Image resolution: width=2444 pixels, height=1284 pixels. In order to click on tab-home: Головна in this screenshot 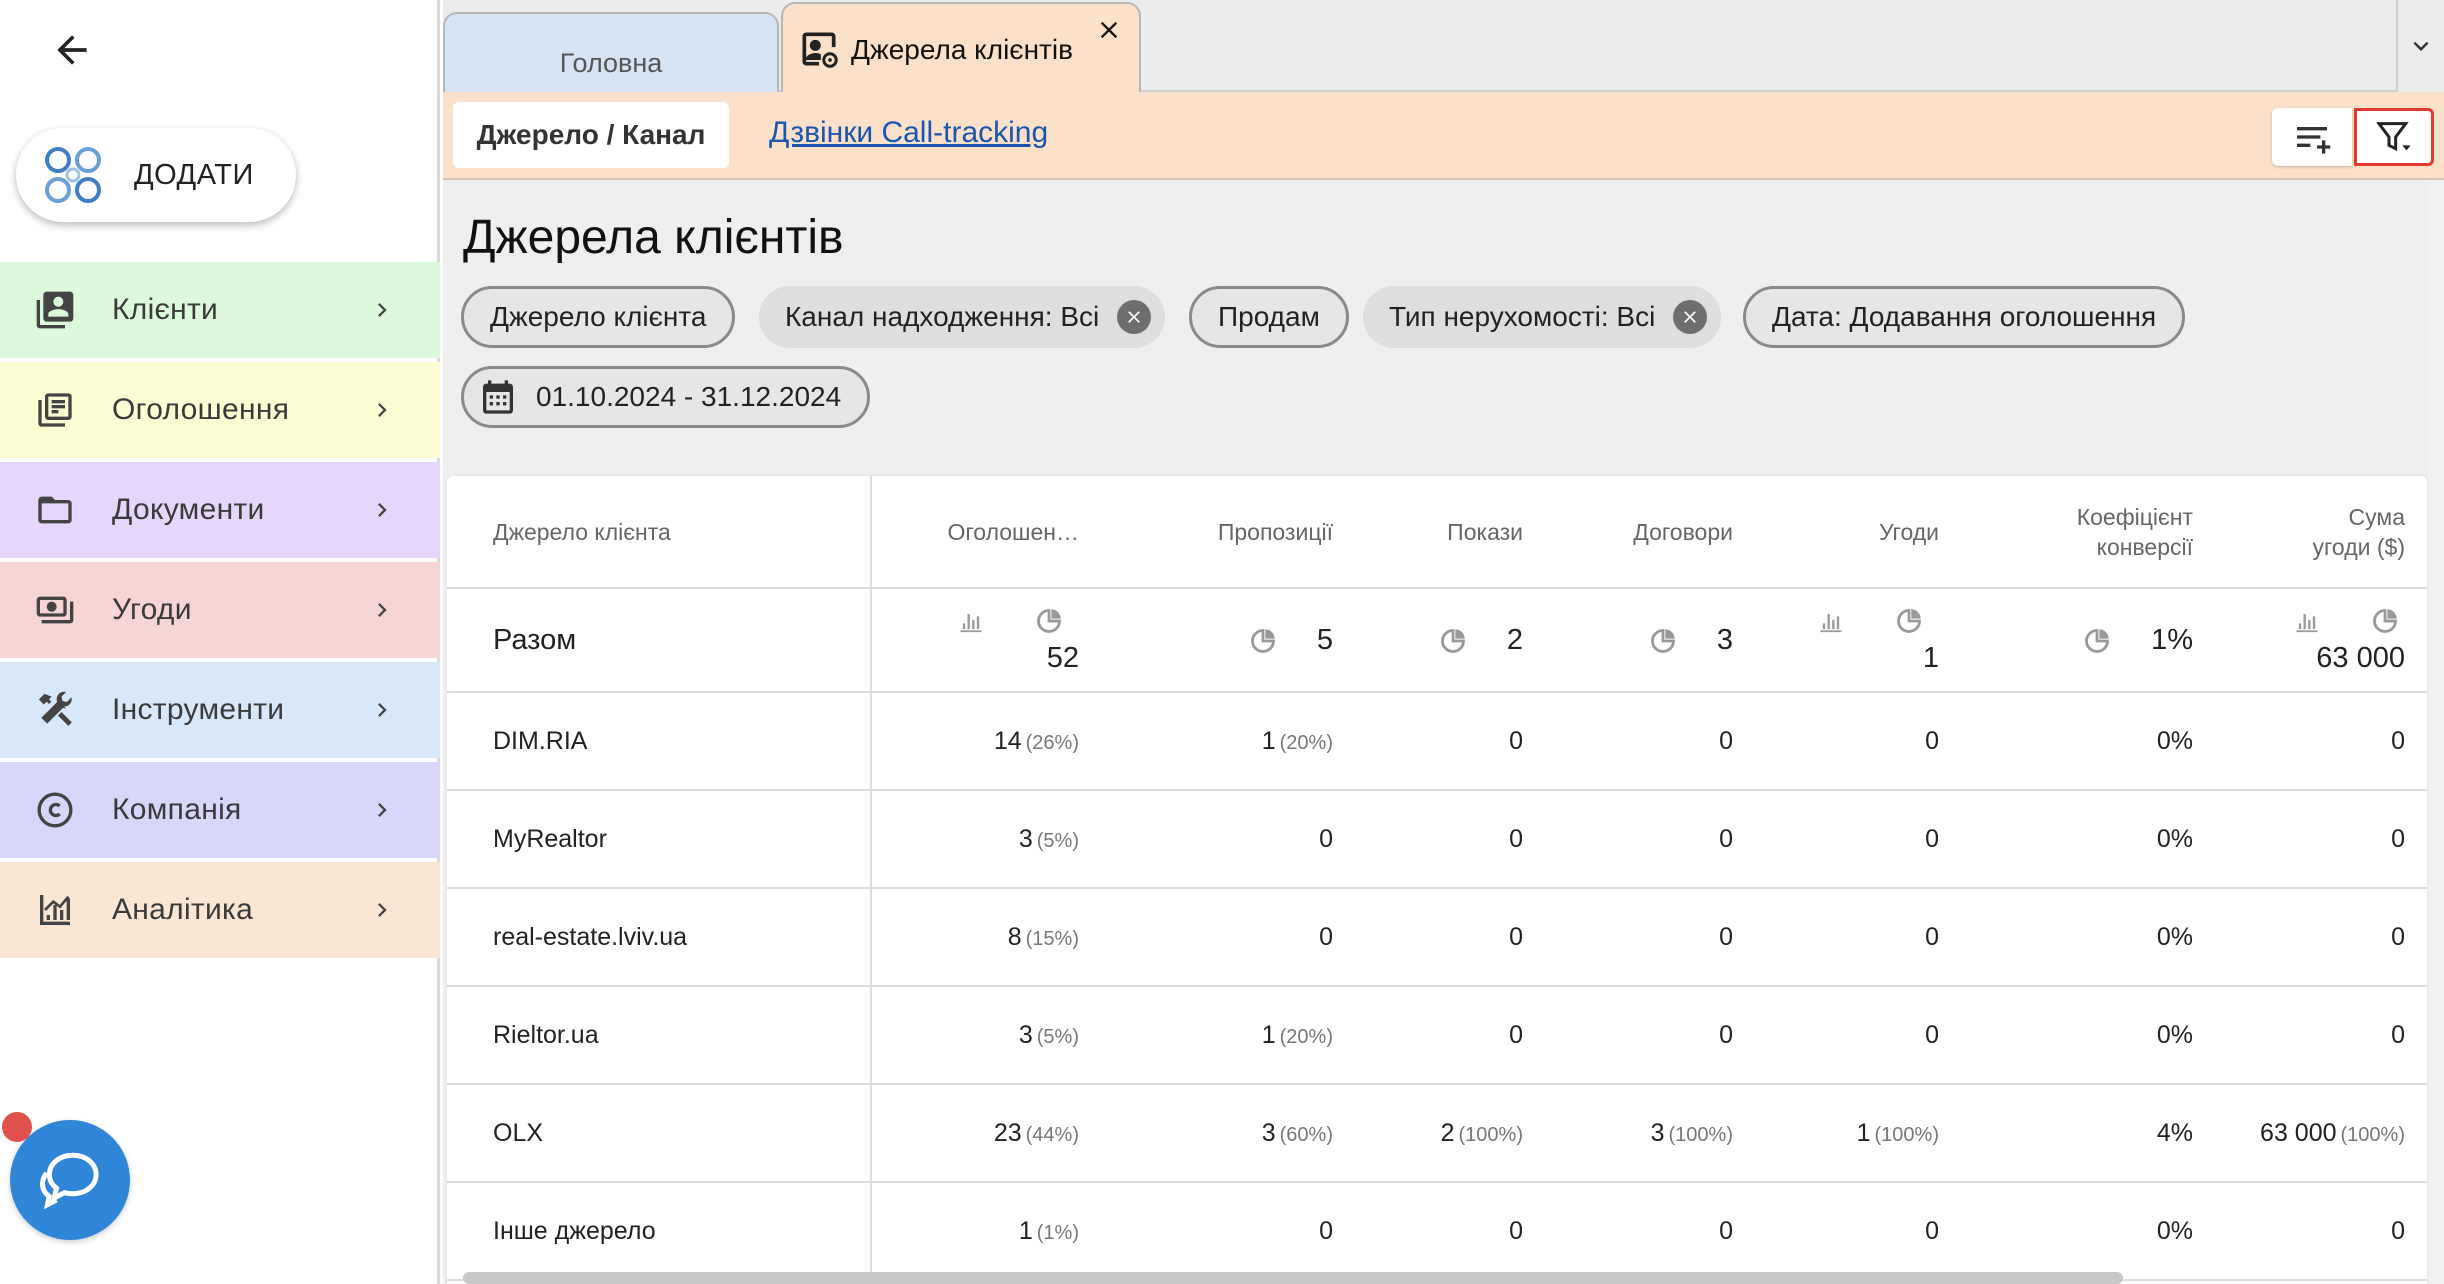, I will do `click(611, 53)`.